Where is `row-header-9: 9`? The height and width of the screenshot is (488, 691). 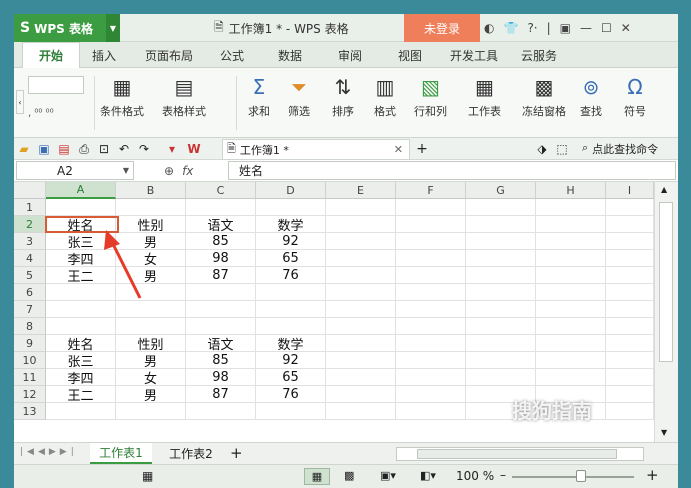 row-header-9: 9 is located at coordinates (30, 343).